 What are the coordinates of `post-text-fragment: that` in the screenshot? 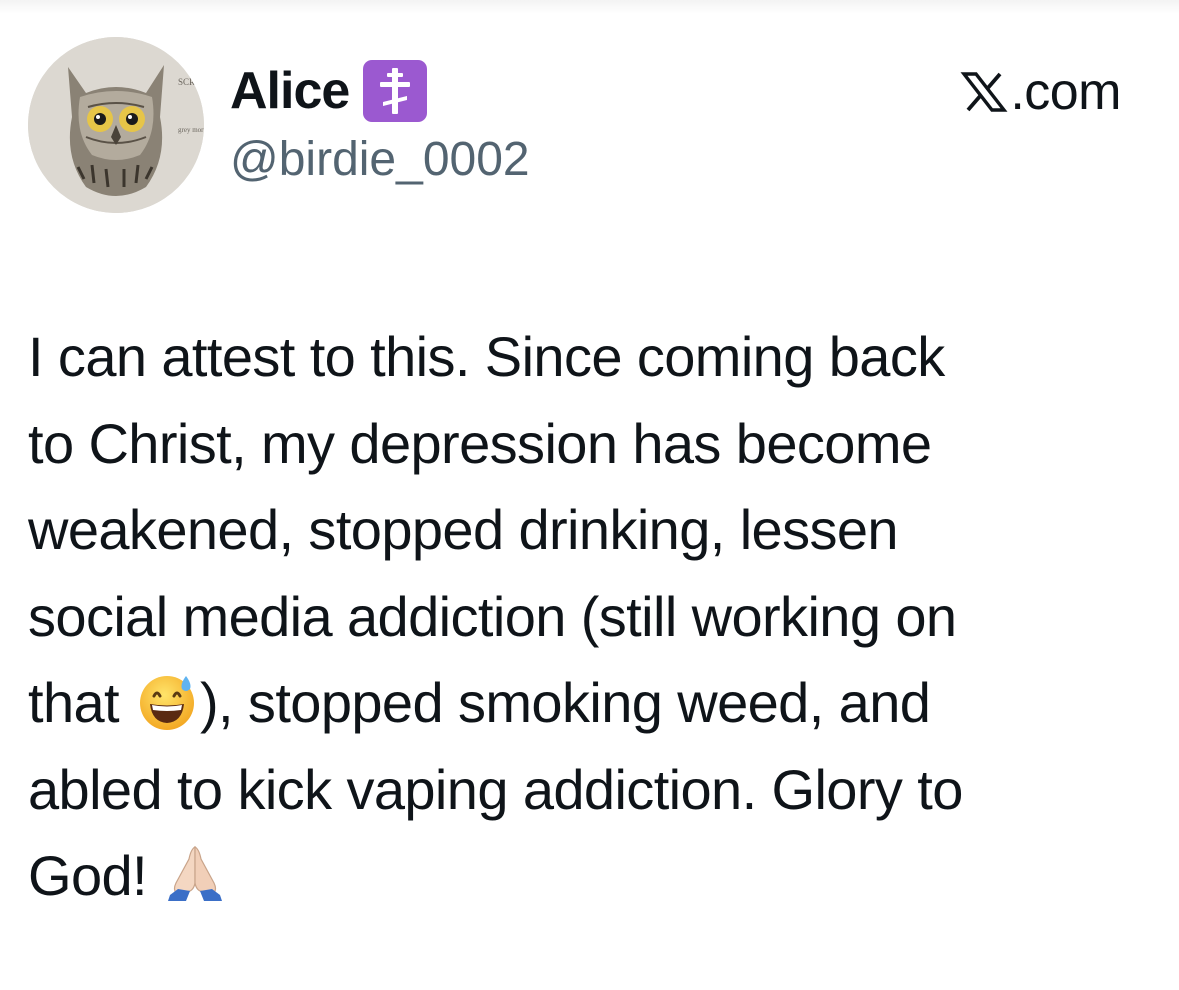 It's located at (81, 702).